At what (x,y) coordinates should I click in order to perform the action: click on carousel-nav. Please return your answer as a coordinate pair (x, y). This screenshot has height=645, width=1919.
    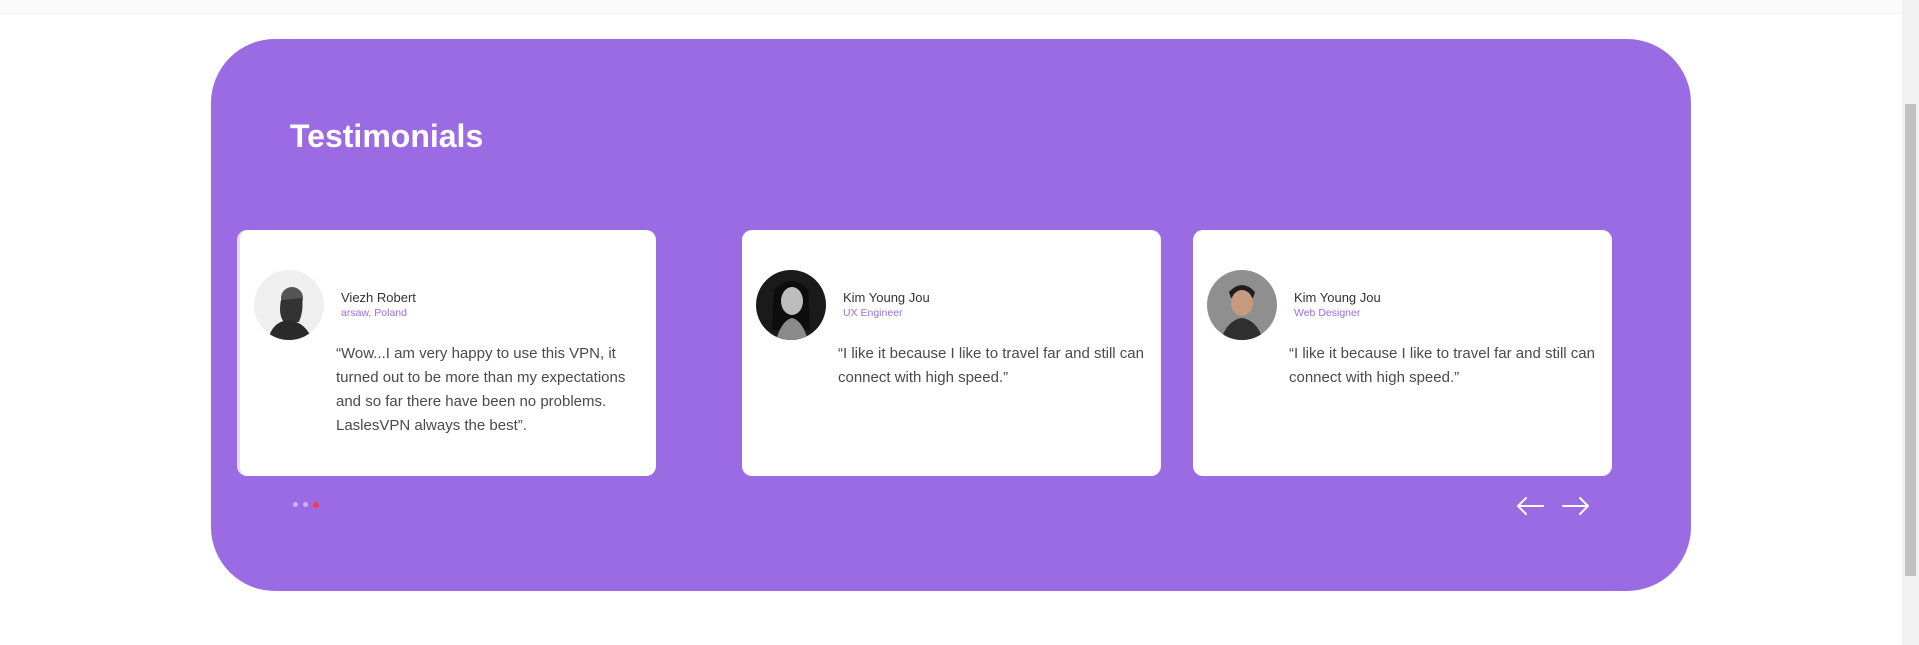
    Looking at the image, I should click on (1553, 506).